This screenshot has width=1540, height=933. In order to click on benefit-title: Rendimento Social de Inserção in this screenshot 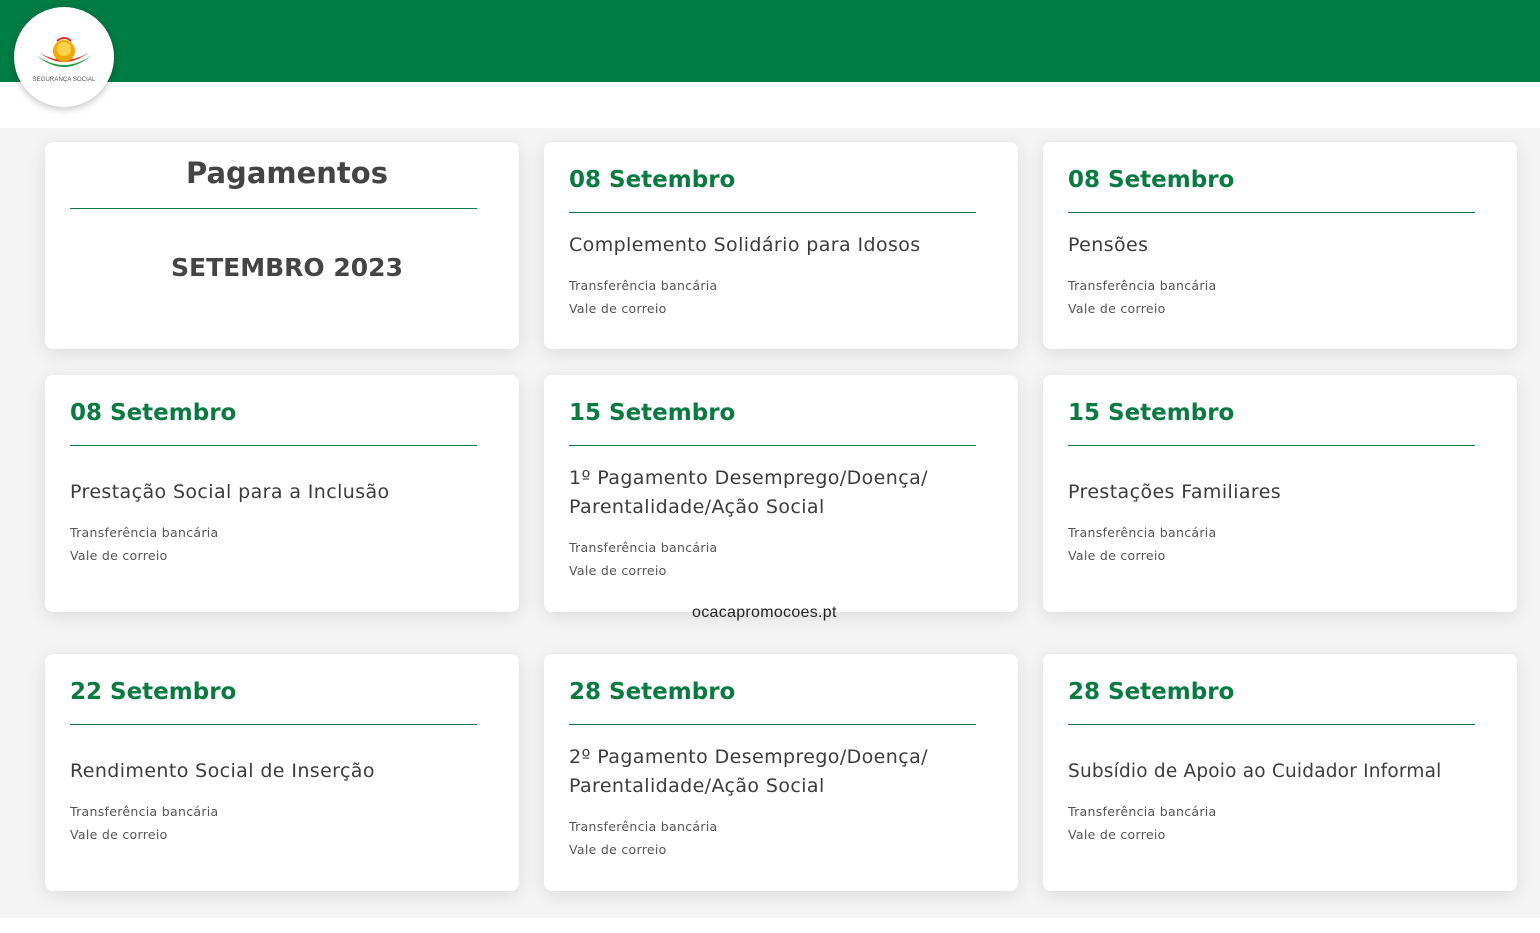, I will do `click(222, 771)`.